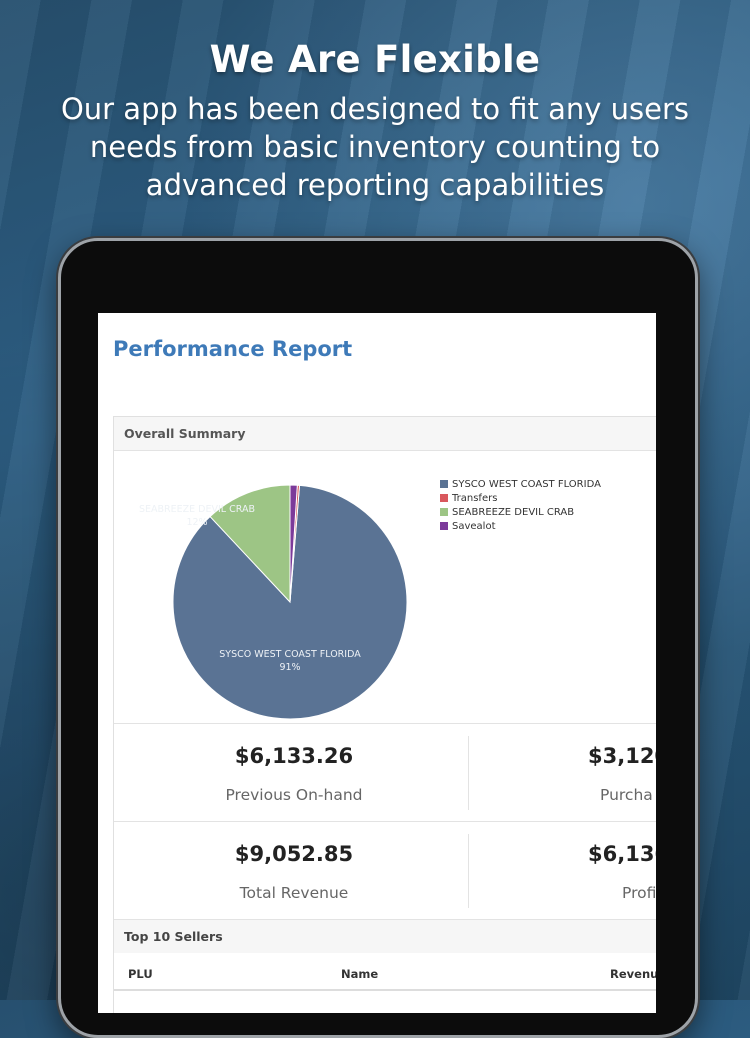  Describe the element at coordinates (294, 893) in the screenshot. I see `stat-label: Total Revenue` at that location.